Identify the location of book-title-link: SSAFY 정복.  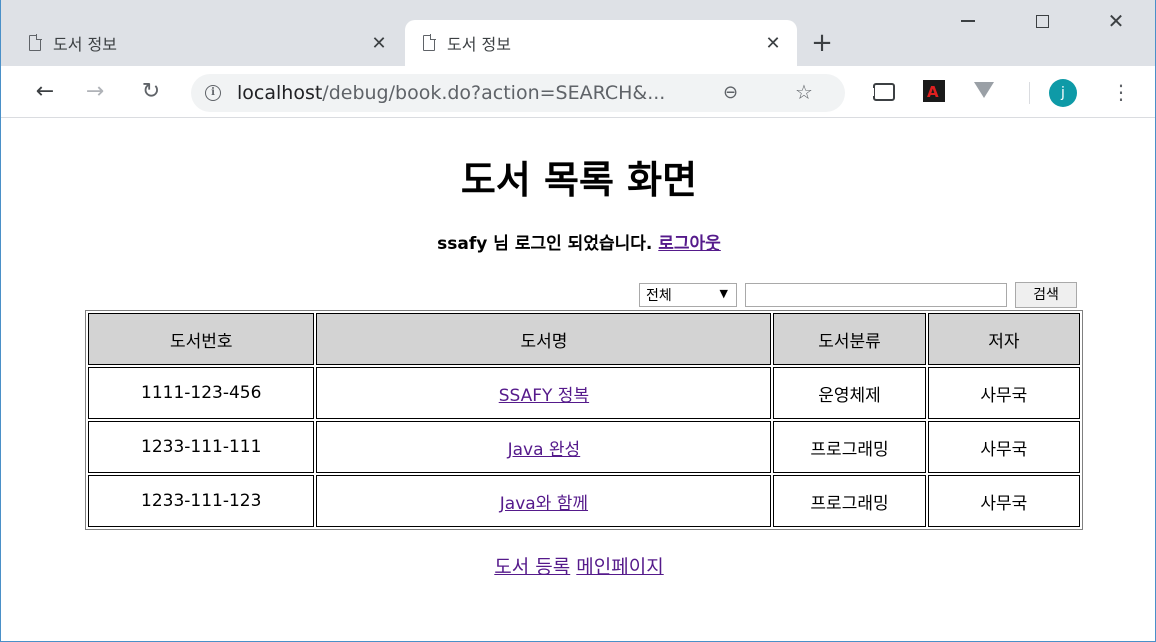
(544, 396).